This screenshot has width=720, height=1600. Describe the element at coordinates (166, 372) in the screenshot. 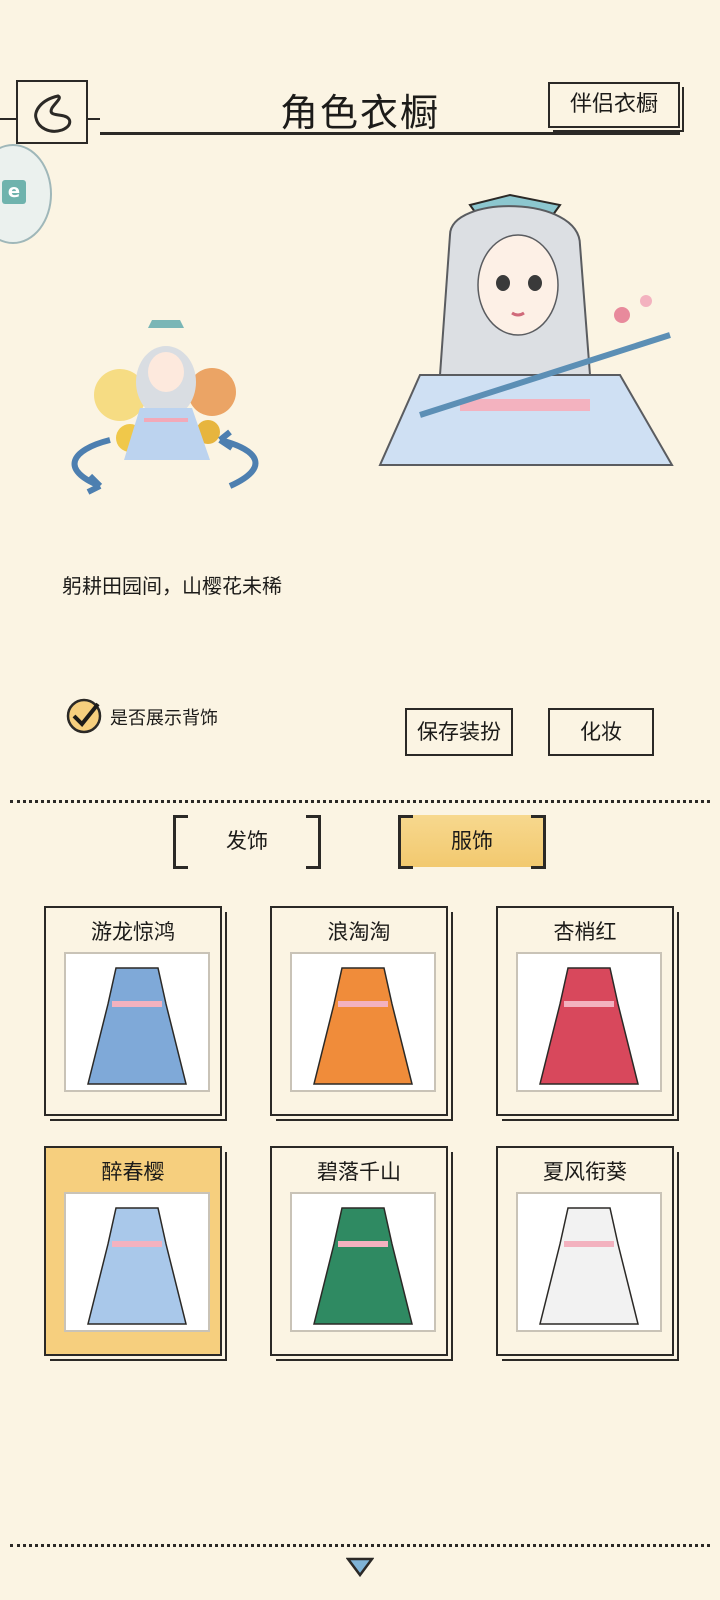

I see `chibi-face` at that location.